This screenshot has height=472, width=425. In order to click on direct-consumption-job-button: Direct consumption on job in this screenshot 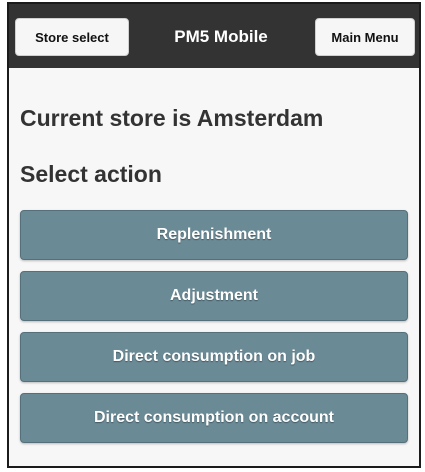, I will do `click(214, 357)`.